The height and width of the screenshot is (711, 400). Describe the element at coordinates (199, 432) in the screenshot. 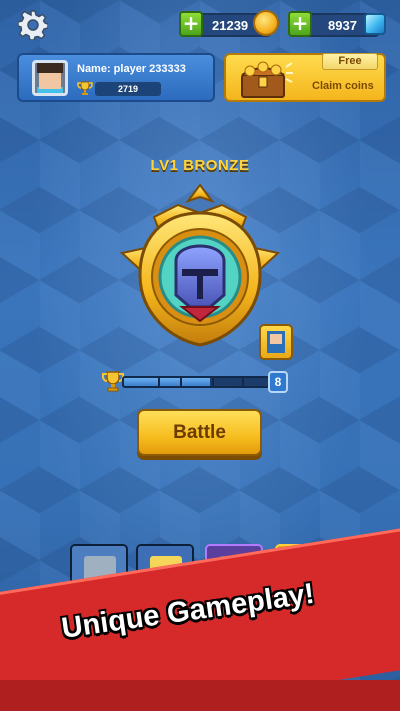

I see `battle-button: Battle` at that location.